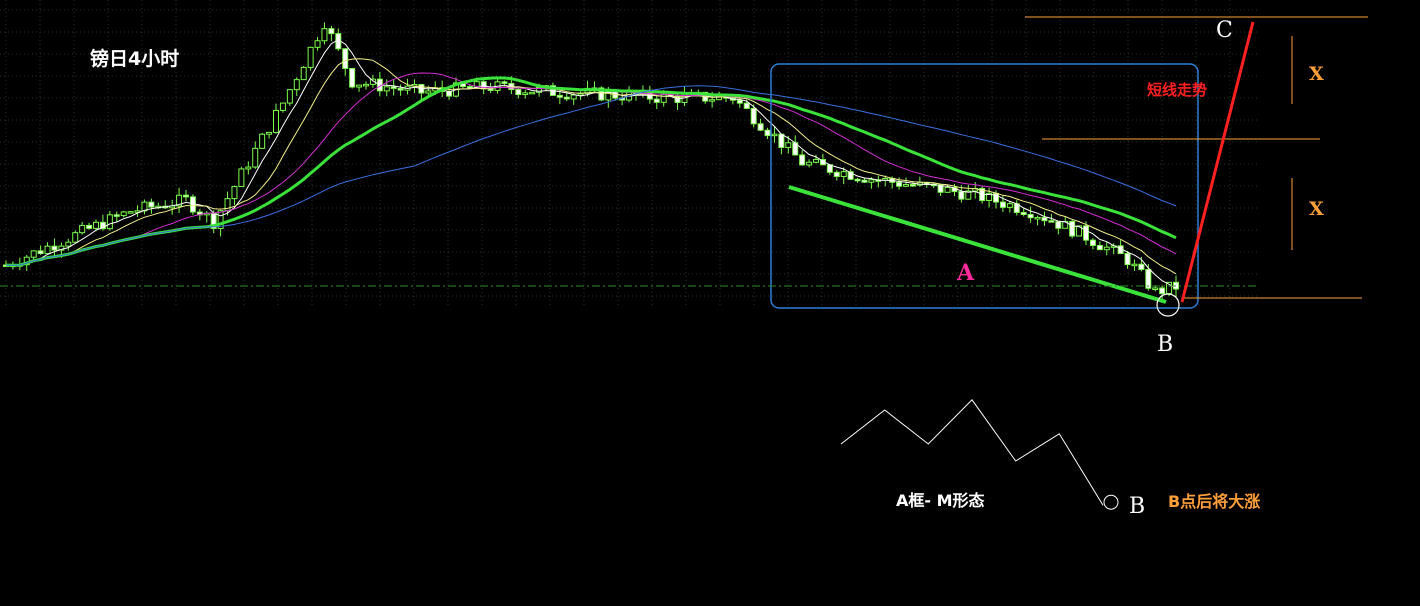 Image resolution: width=1420 pixels, height=606 pixels. Describe the element at coordinates (1224, 30) in the screenshot. I see `point-c-label: C` at that location.